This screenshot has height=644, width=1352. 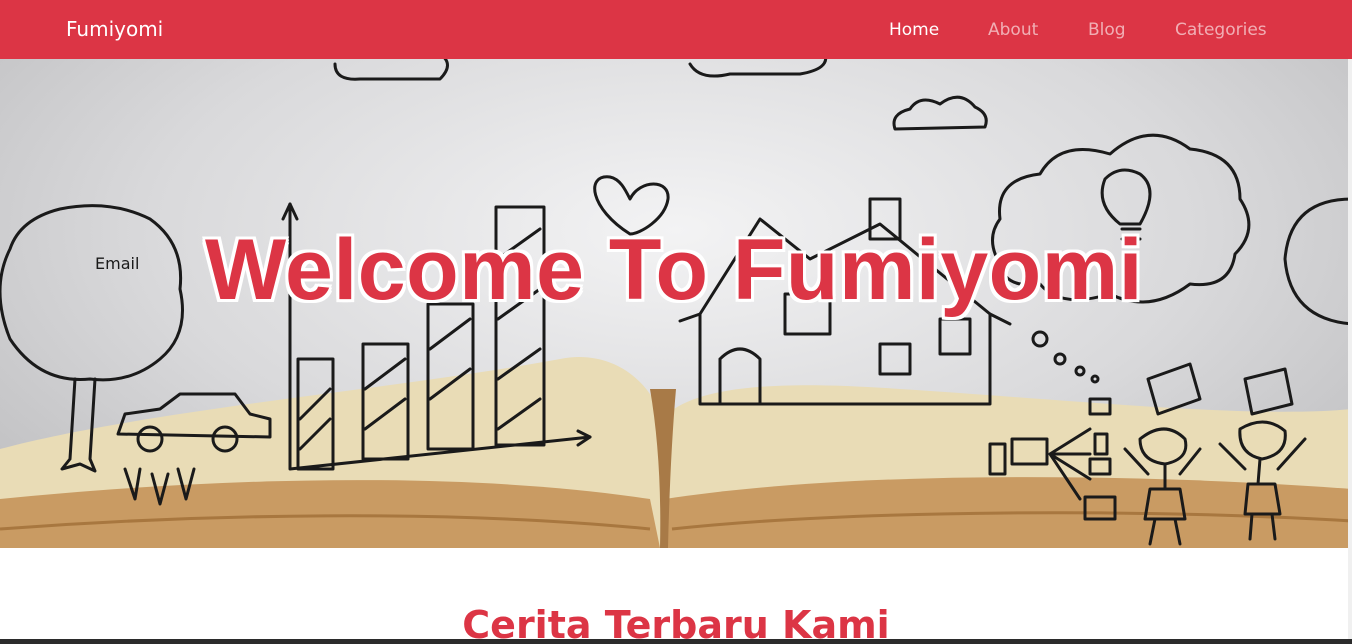 I want to click on cloud-doodle-center, so click(x=758, y=68).